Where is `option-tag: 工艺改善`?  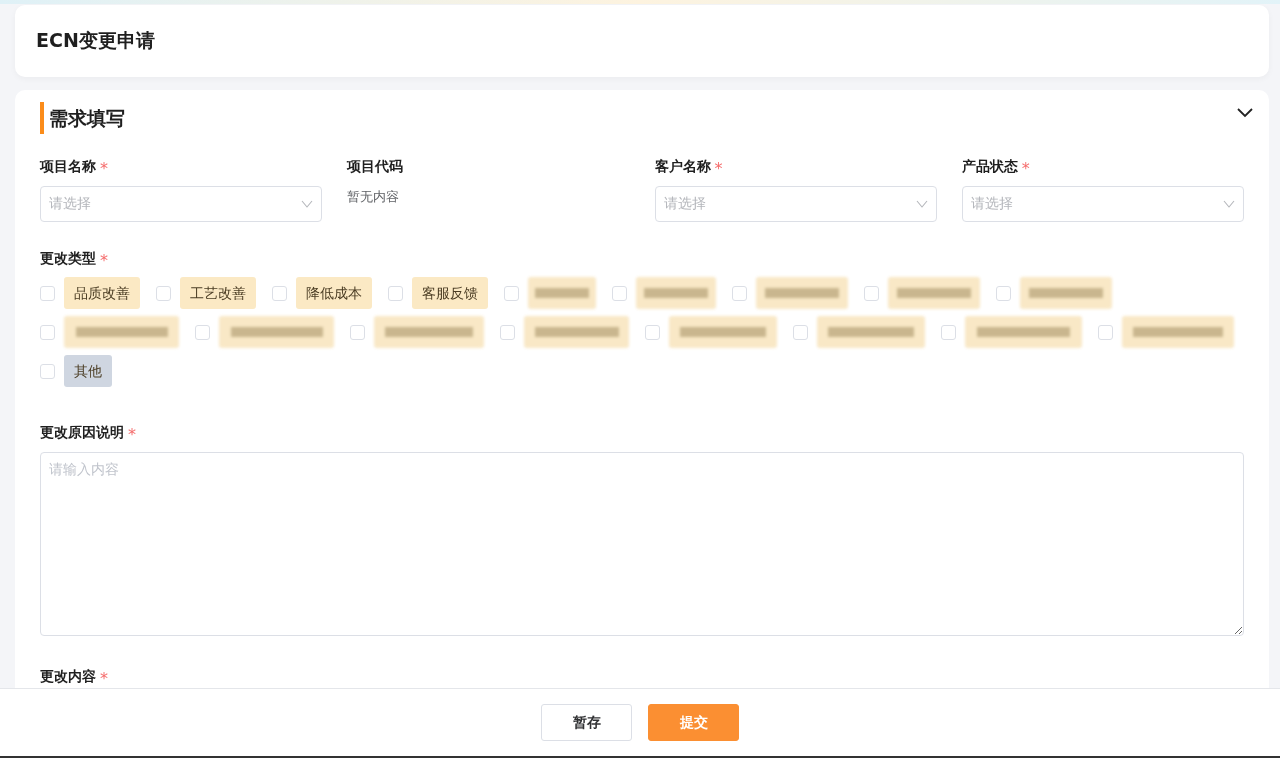 option-tag: 工艺改善 is located at coordinates (218, 293).